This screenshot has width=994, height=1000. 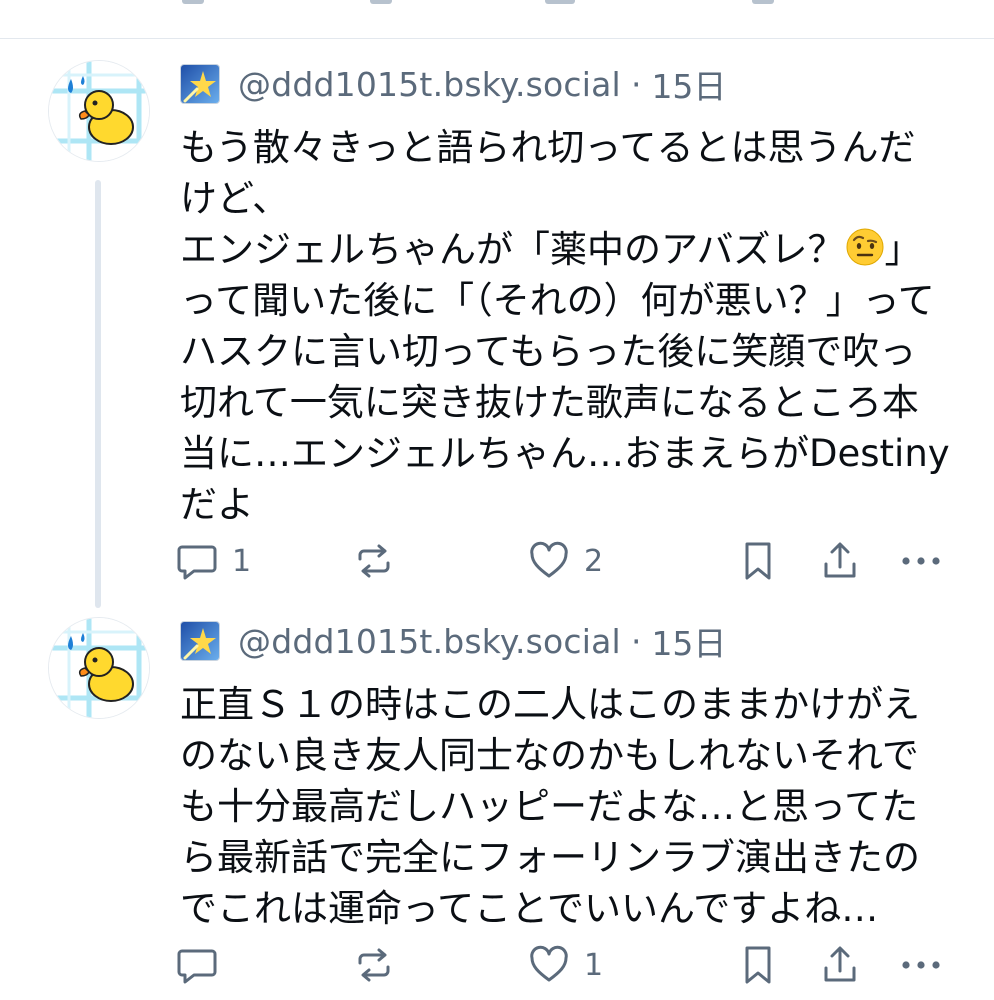 I want to click on reply-count: 1, so click(x=242, y=561).